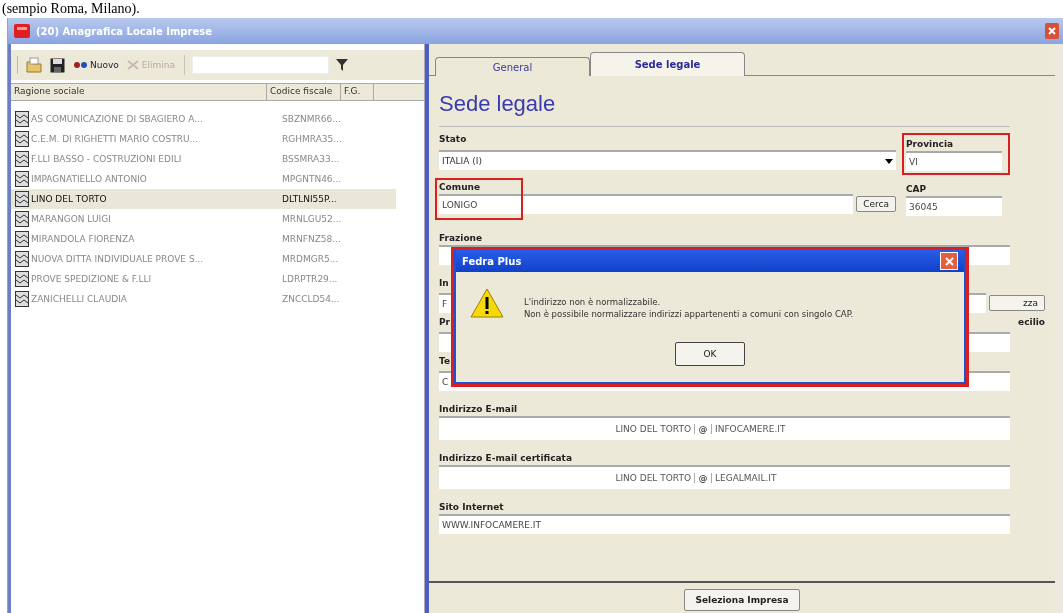 This screenshot has height=613, width=1063. What do you see at coordinates (667, 160) in the screenshot?
I see `country-dropdown: ITALIA (I)` at bounding box center [667, 160].